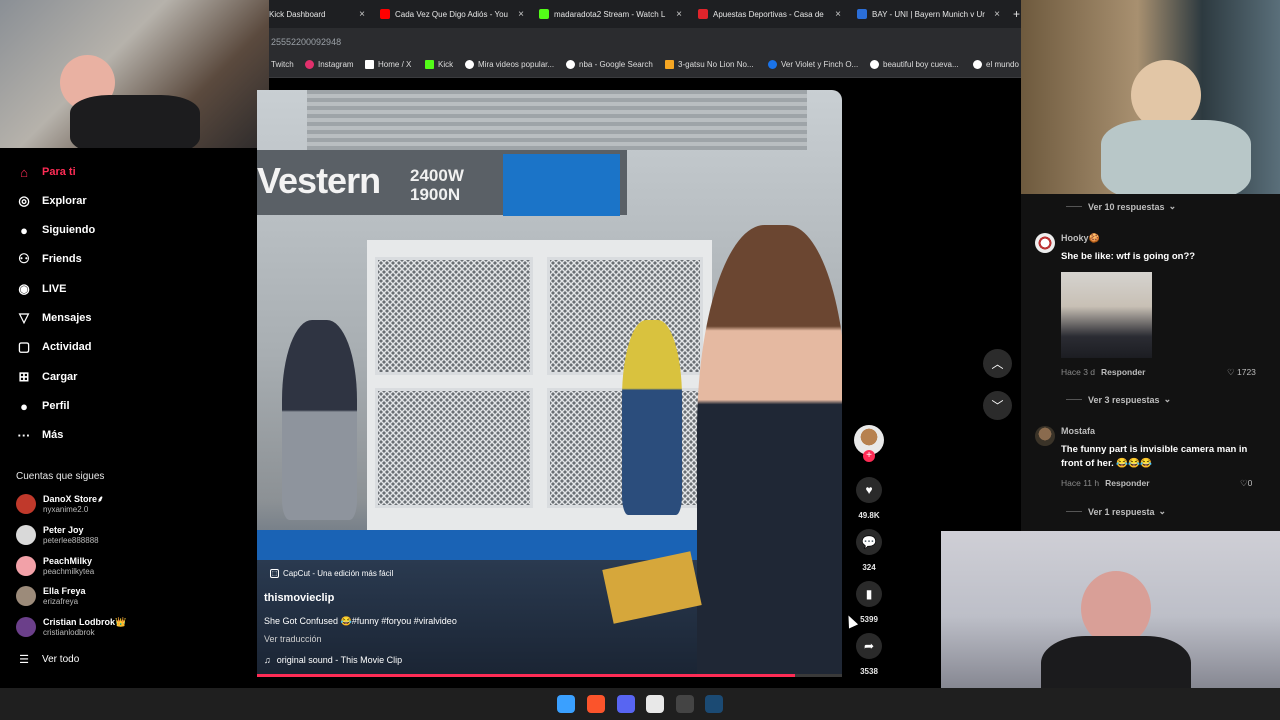 The image size is (1280, 720). What do you see at coordinates (57, 535) in the screenshot?
I see `following-account: Peter Joy peterlee888888` at bounding box center [57, 535].